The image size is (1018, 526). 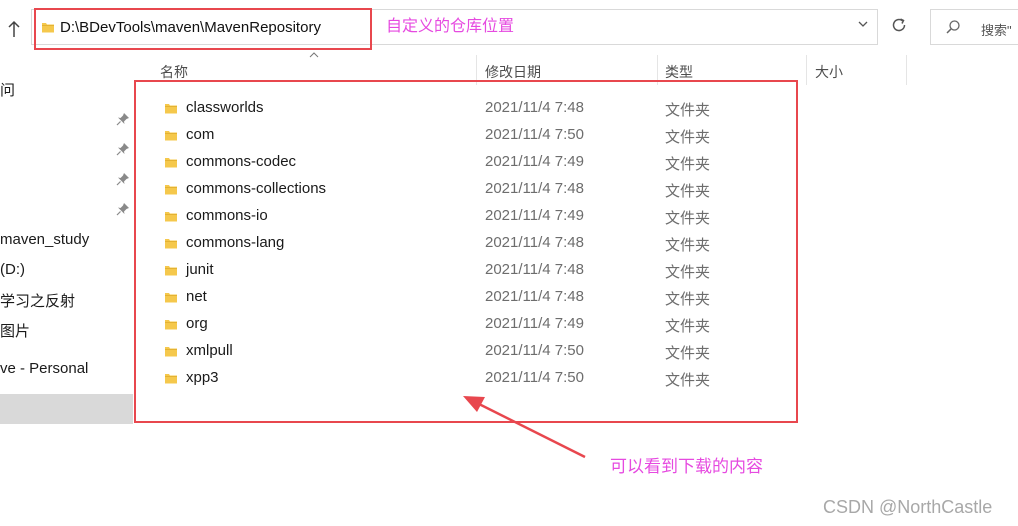 I want to click on nav-selected-highlight, so click(x=66, y=409).